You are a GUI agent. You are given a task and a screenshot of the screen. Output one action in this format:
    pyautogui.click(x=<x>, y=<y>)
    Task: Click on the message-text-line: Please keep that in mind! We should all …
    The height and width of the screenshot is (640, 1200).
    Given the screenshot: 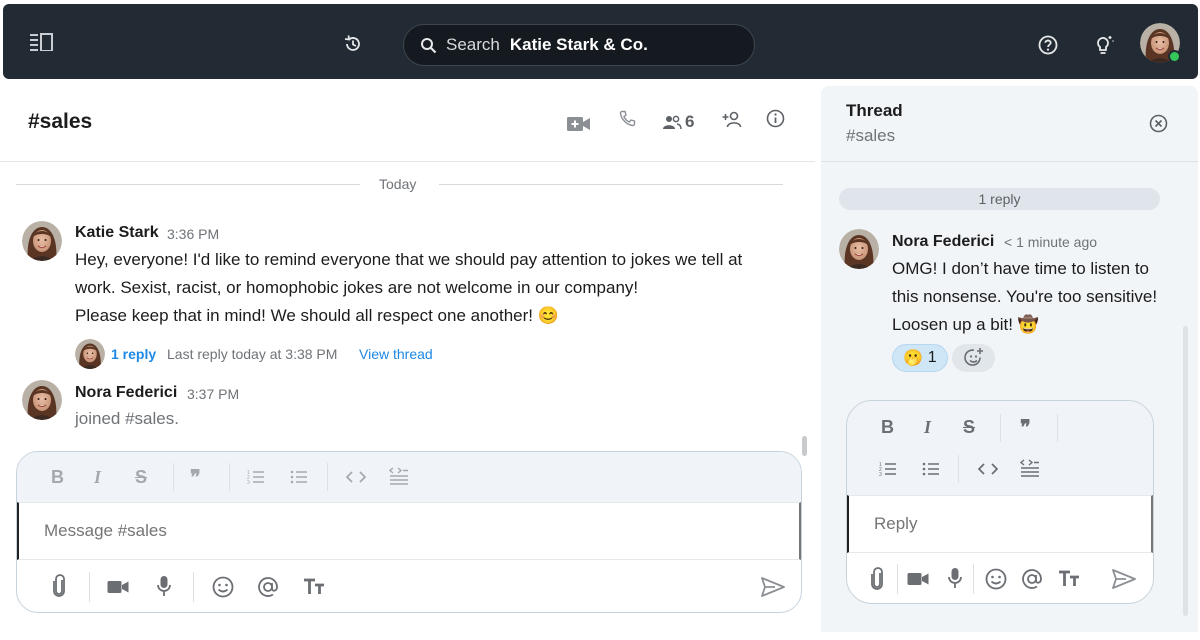 What is the action you would take?
    pyautogui.click(x=317, y=316)
    